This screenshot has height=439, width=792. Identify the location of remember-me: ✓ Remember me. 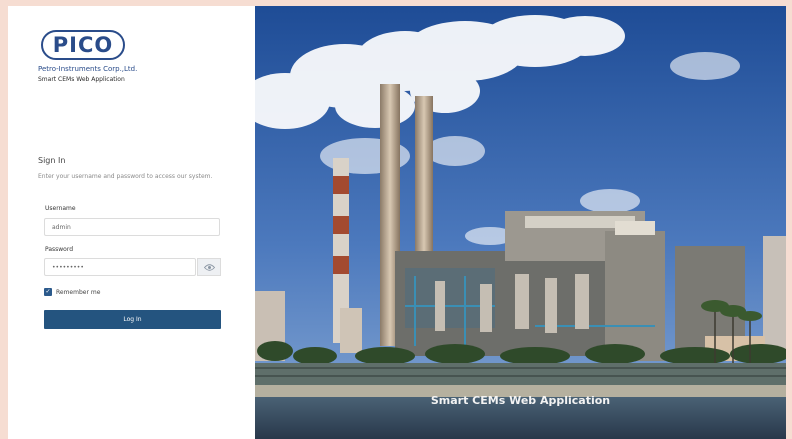
(72, 292).